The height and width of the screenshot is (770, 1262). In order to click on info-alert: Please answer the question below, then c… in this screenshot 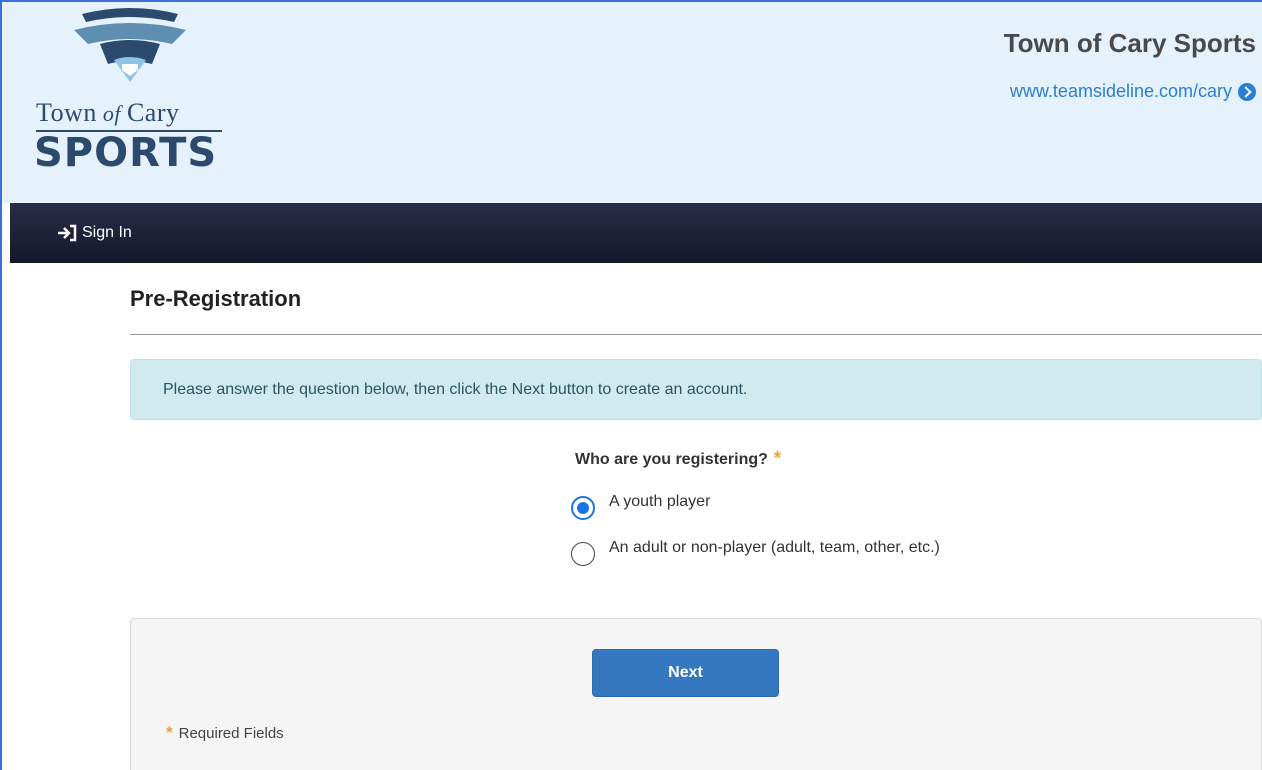, I will do `click(696, 389)`.